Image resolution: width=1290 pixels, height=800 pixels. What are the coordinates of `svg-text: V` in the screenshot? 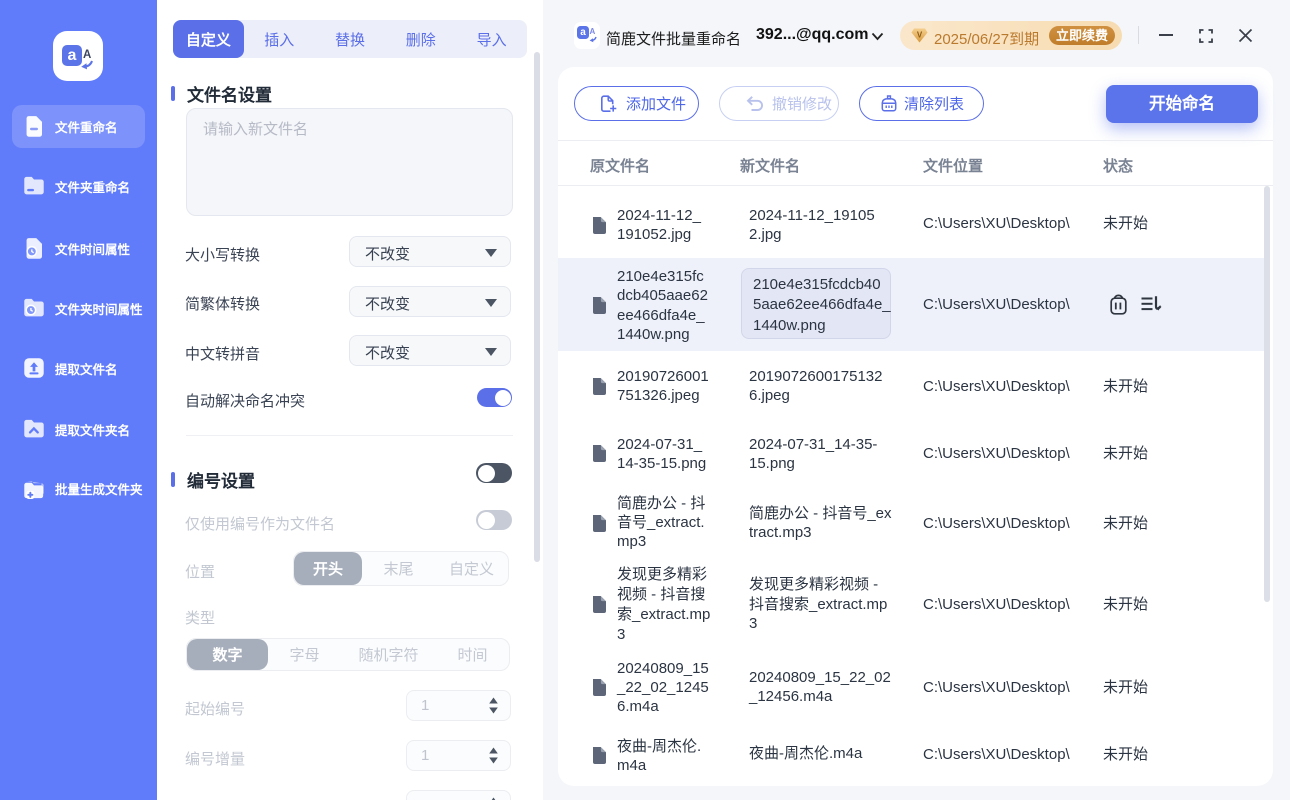 It's located at (920, 35).